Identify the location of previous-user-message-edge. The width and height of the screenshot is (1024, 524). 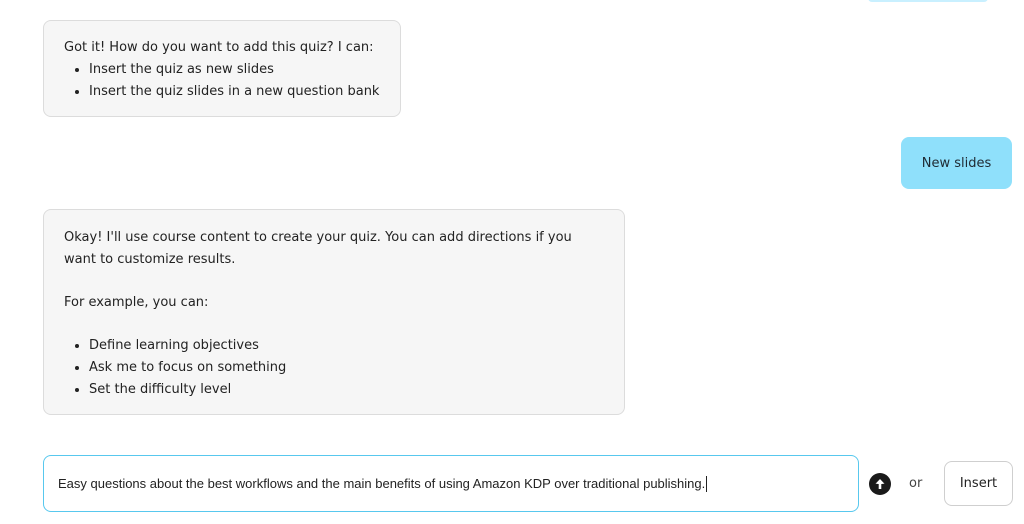
(928, 1).